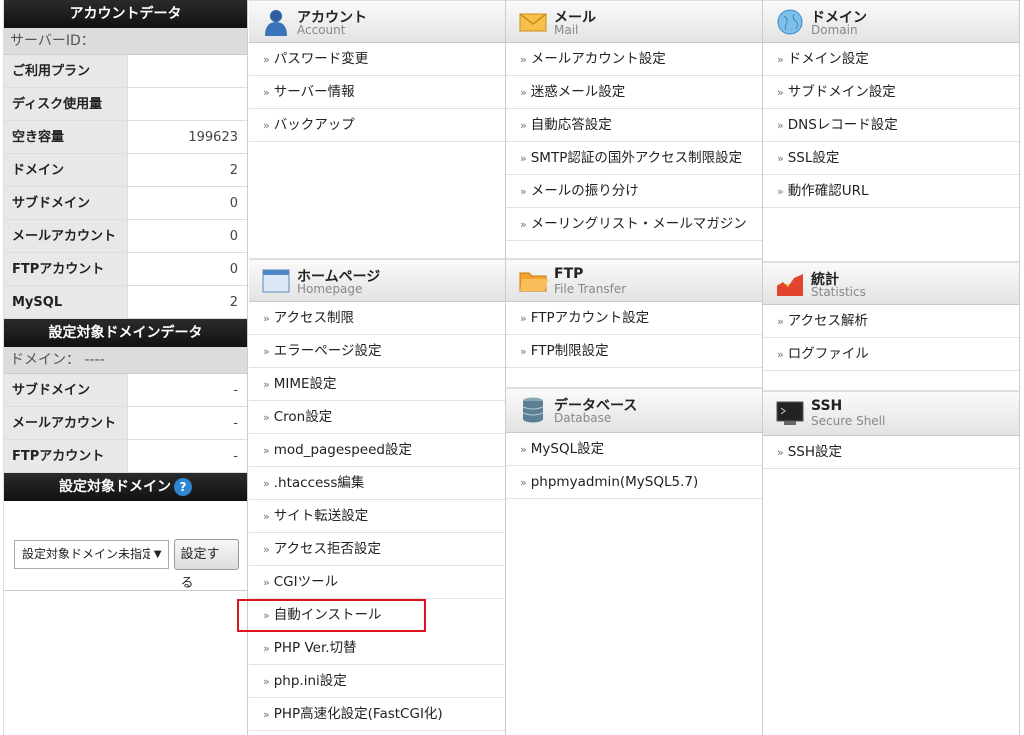 This screenshot has width=1024, height=735. What do you see at coordinates (634, 191) in the screenshot?
I see `menu-link: » メールの振り分け` at bounding box center [634, 191].